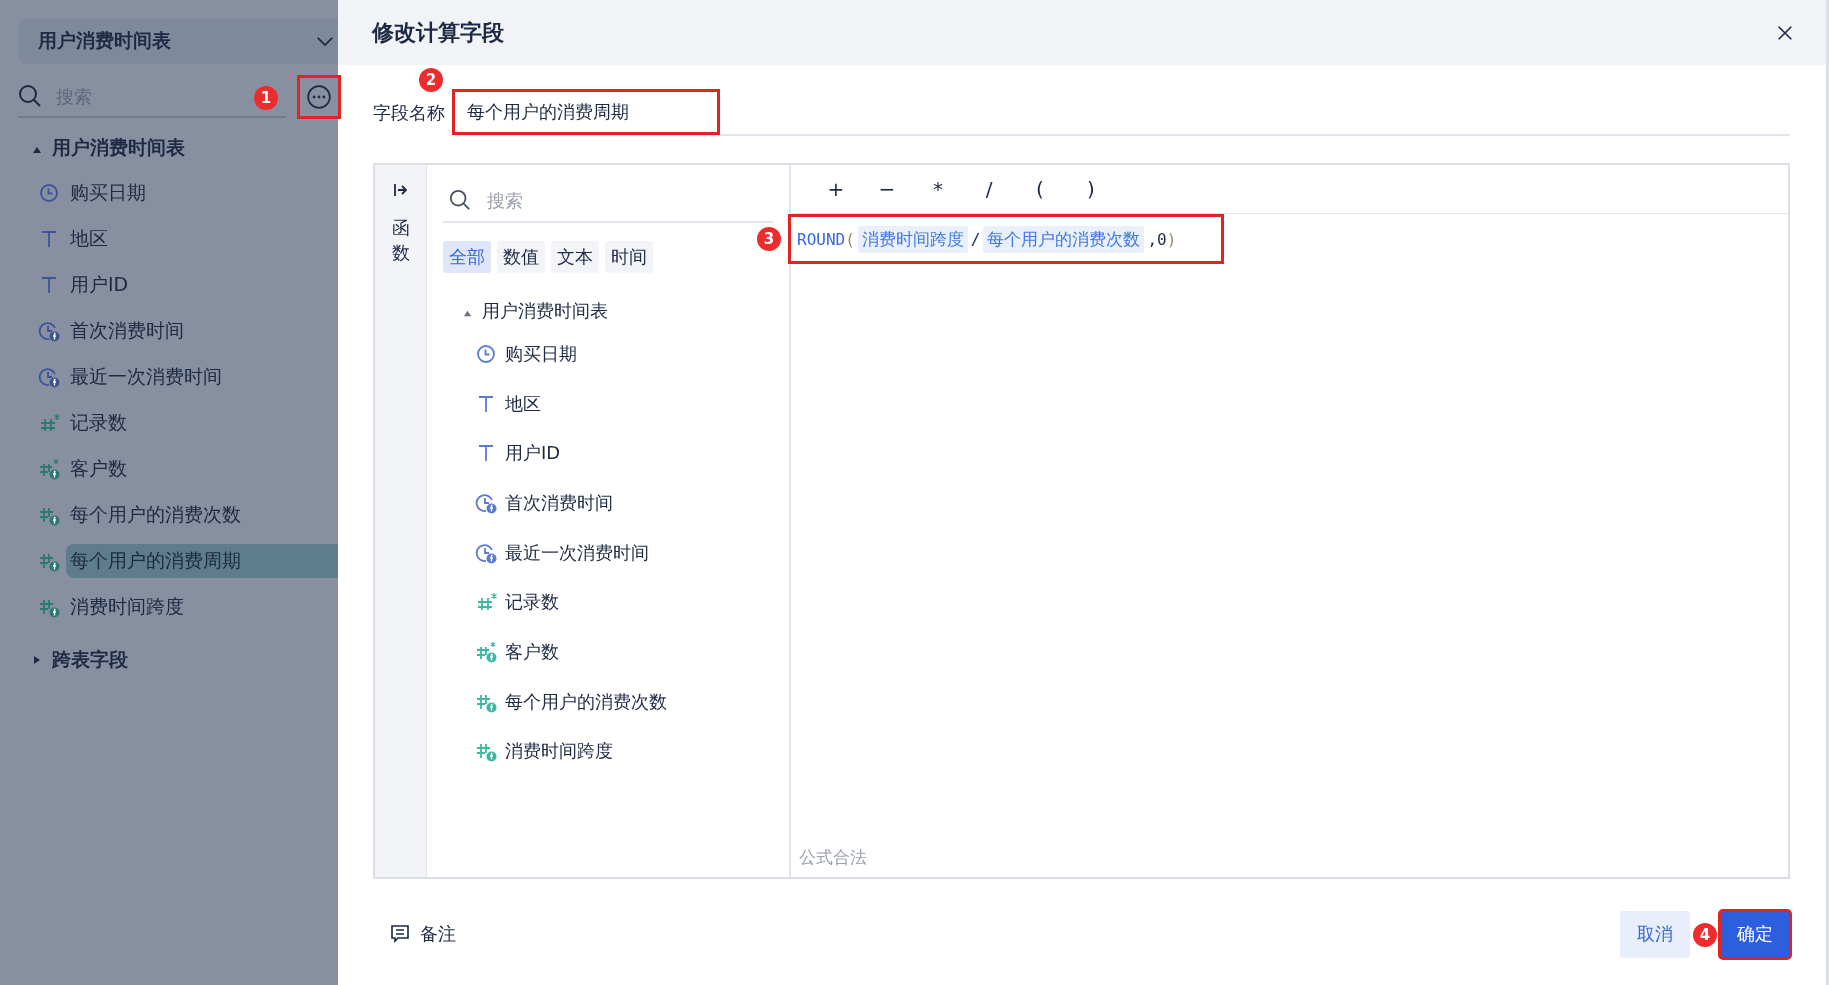 This screenshot has width=1829, height=985. What do you see at coordinates (90, 659) in the screenshot?
I see `tree-group-label: 跨表字段` at bounding box center [90, 659].